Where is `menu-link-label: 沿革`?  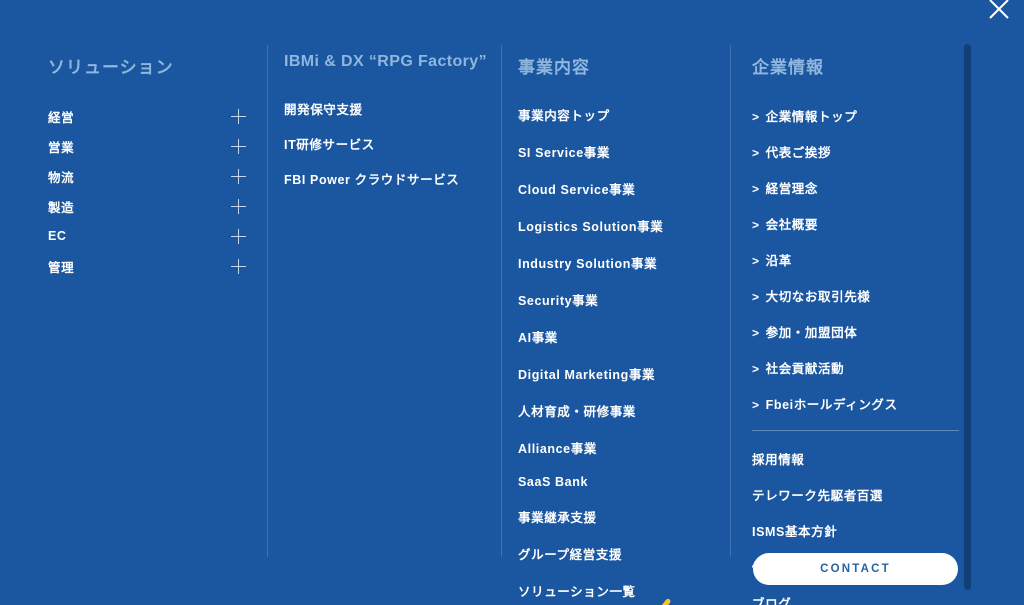 menu-link-label: 沿革 is located at coordinates (778, 261).